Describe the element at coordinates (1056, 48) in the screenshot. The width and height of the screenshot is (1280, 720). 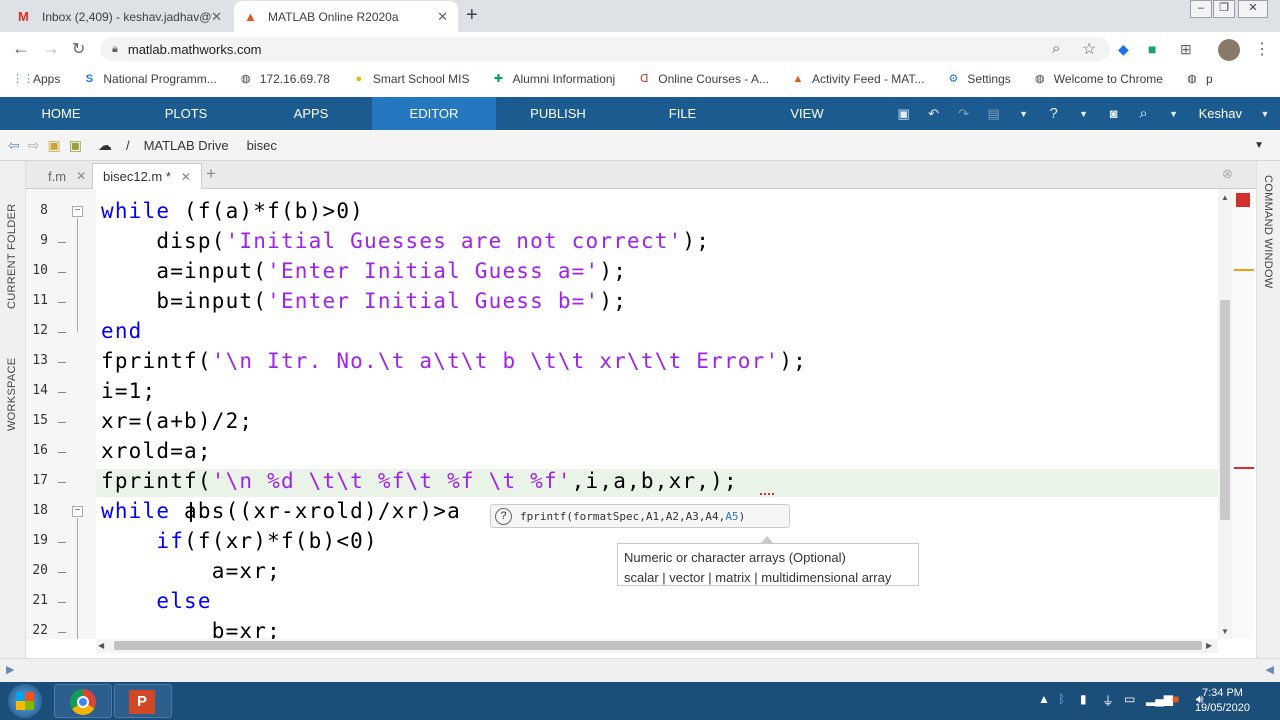
I see `zoom-icon: ⌕` at that location.